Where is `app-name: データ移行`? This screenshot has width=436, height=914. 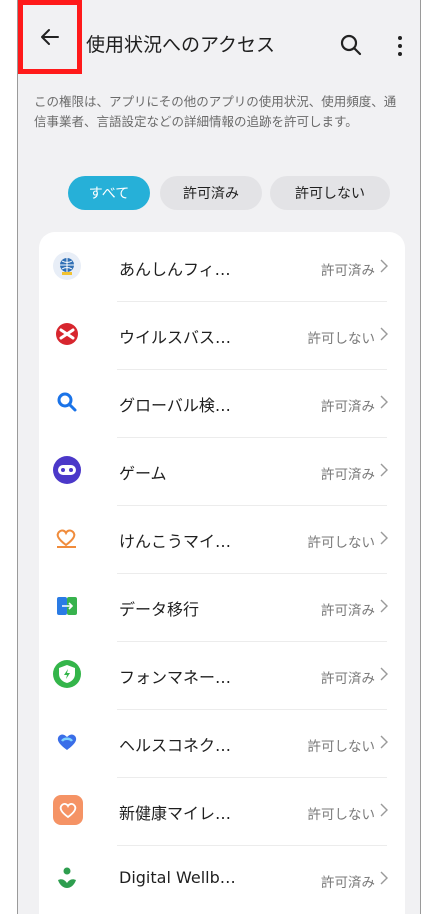
app-name: データ移行 is located at coordinates (159, 609).